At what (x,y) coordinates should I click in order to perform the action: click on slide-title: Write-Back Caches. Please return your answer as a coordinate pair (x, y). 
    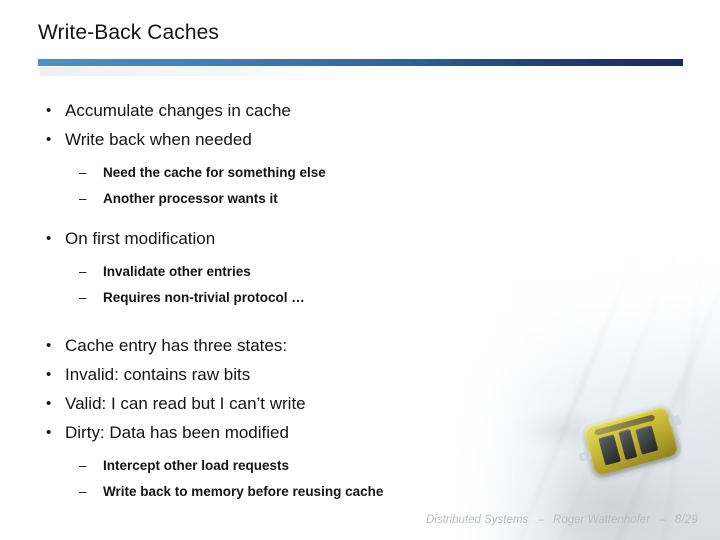
    Looking at the image, I should click on (129, 32).